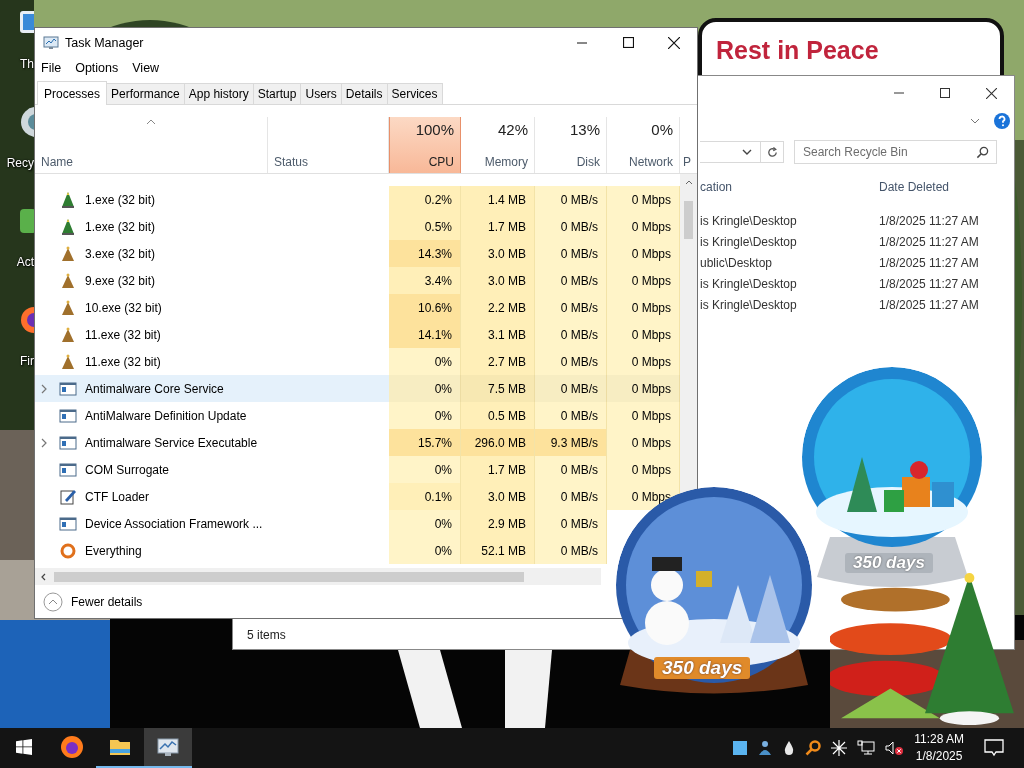  Describe the element at coordinates (72, 93) in the screenshot. I see `tab: Processes` at that location.